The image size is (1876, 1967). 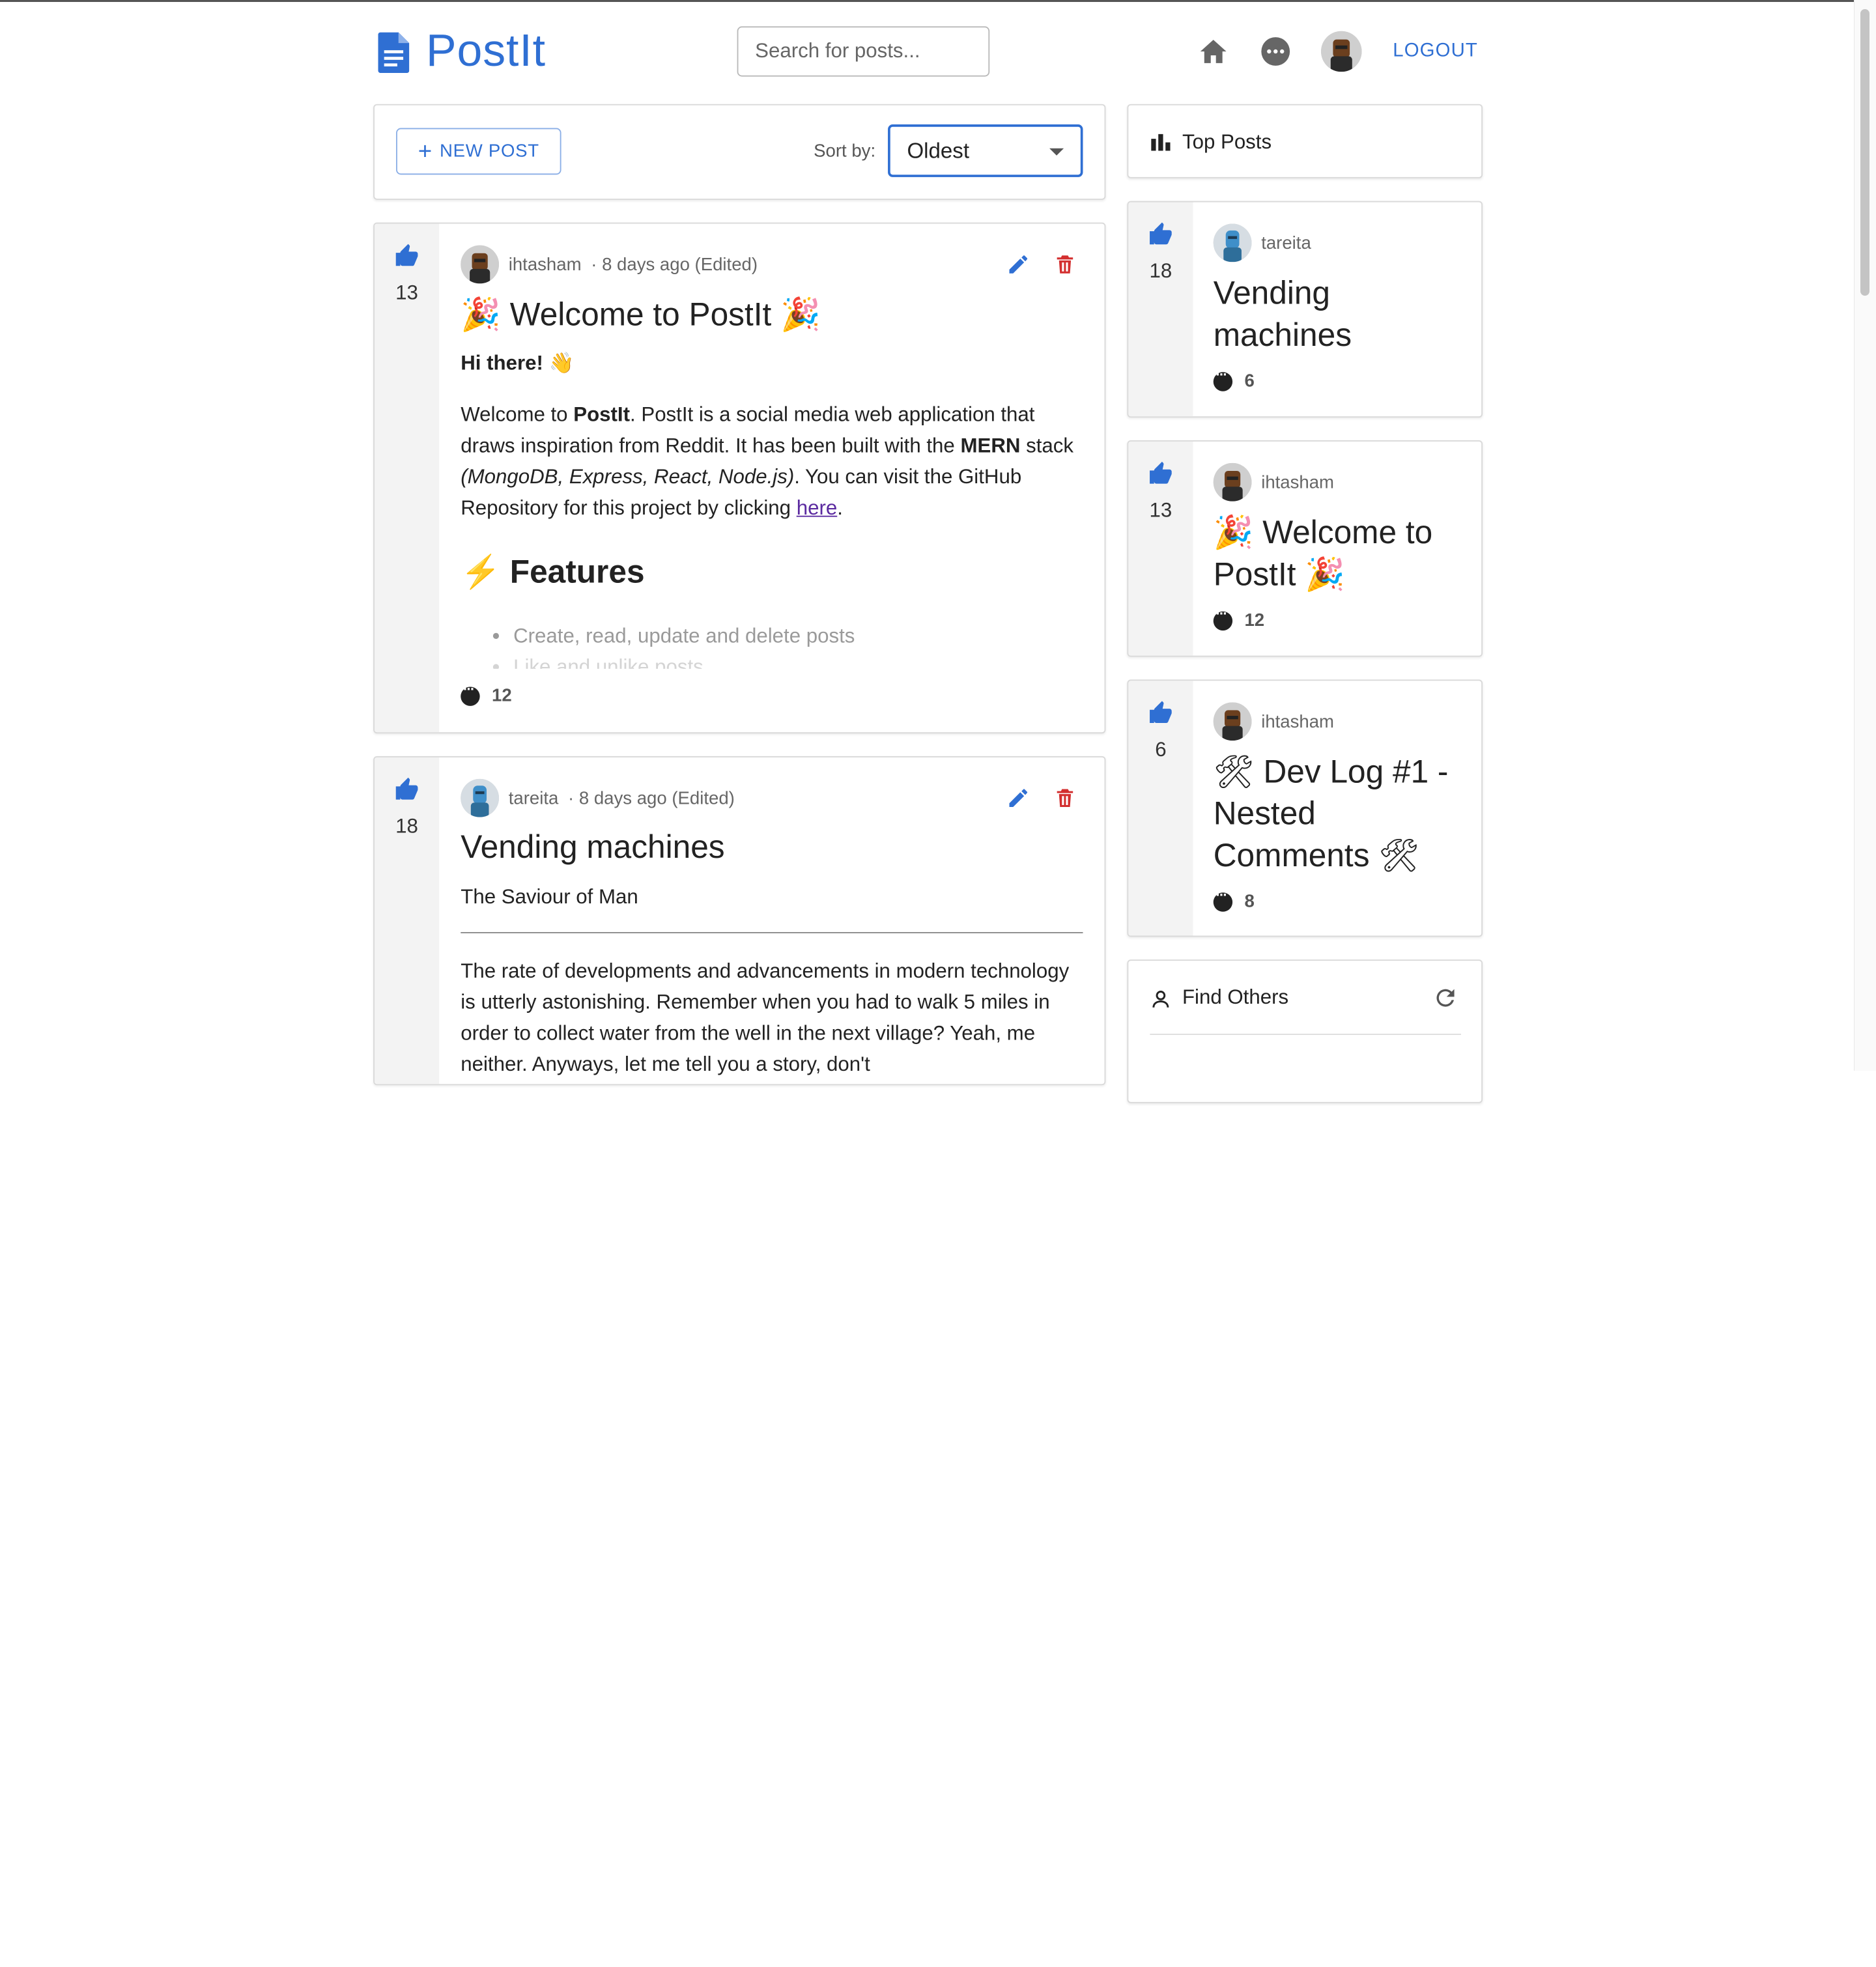 I want to click on body-stack: stack, so click(x=1047, y=445).